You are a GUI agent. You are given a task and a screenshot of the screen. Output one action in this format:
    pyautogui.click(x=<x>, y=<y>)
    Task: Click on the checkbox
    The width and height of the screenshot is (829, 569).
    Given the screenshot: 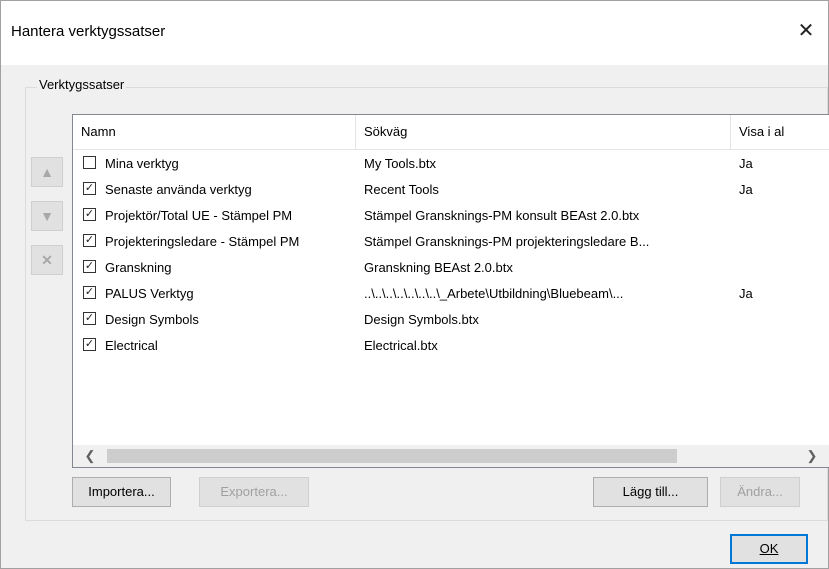 What is the action you would take?
    pyautogui.click(x=89, y=162)
    